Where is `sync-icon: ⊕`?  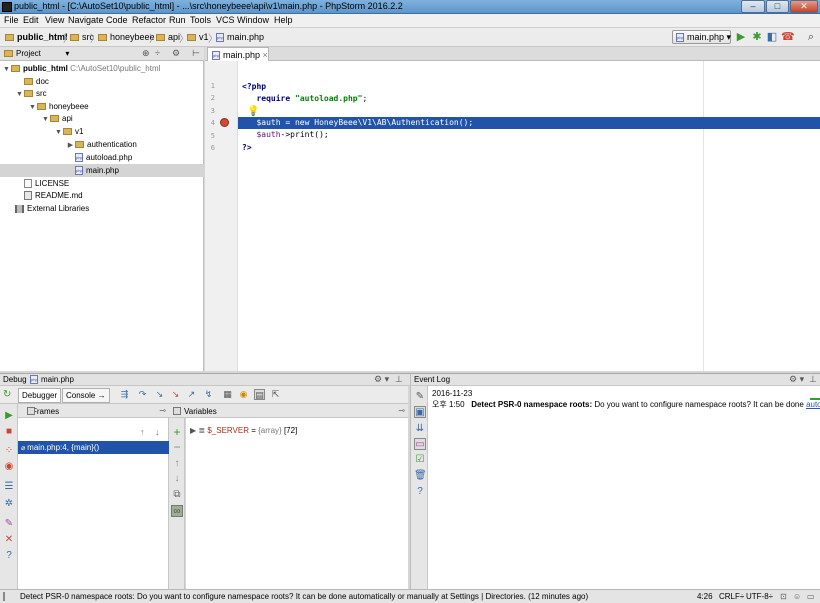 sync-icon: ⊕ is located at coordinates (146, 53).